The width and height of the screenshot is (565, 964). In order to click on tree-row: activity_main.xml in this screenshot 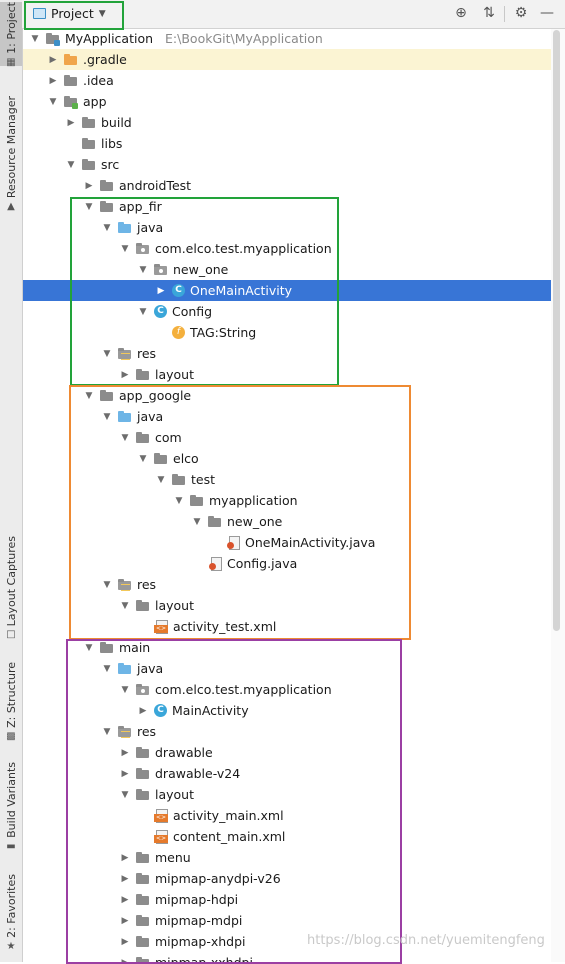, I will do `click(287, 815)`.